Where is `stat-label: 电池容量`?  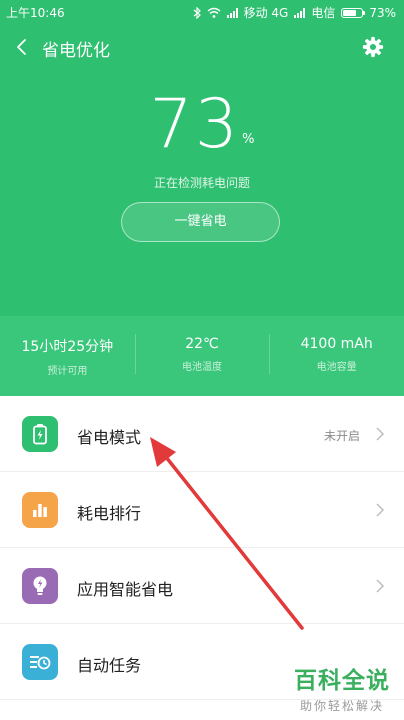
stat-label: 电池容量 is located at coordinates (336, 367).